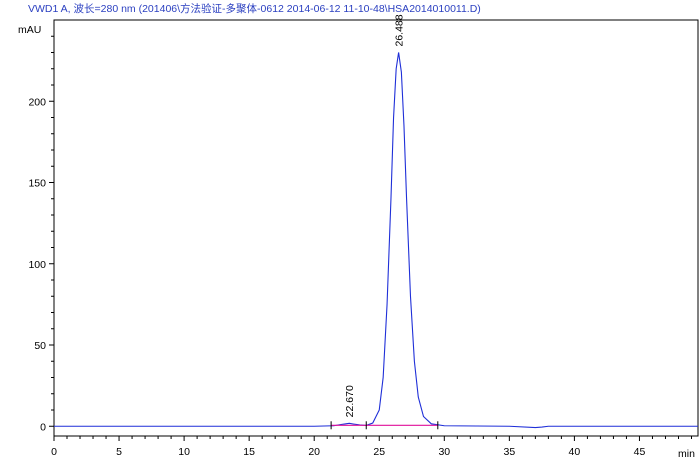 Image resolution: width=699 pixels, height=463 pixels. What do you see at coordinates (444, 452) in the screenshot?
I see `x-tick-label: 30` at bounding box center [444, 452].